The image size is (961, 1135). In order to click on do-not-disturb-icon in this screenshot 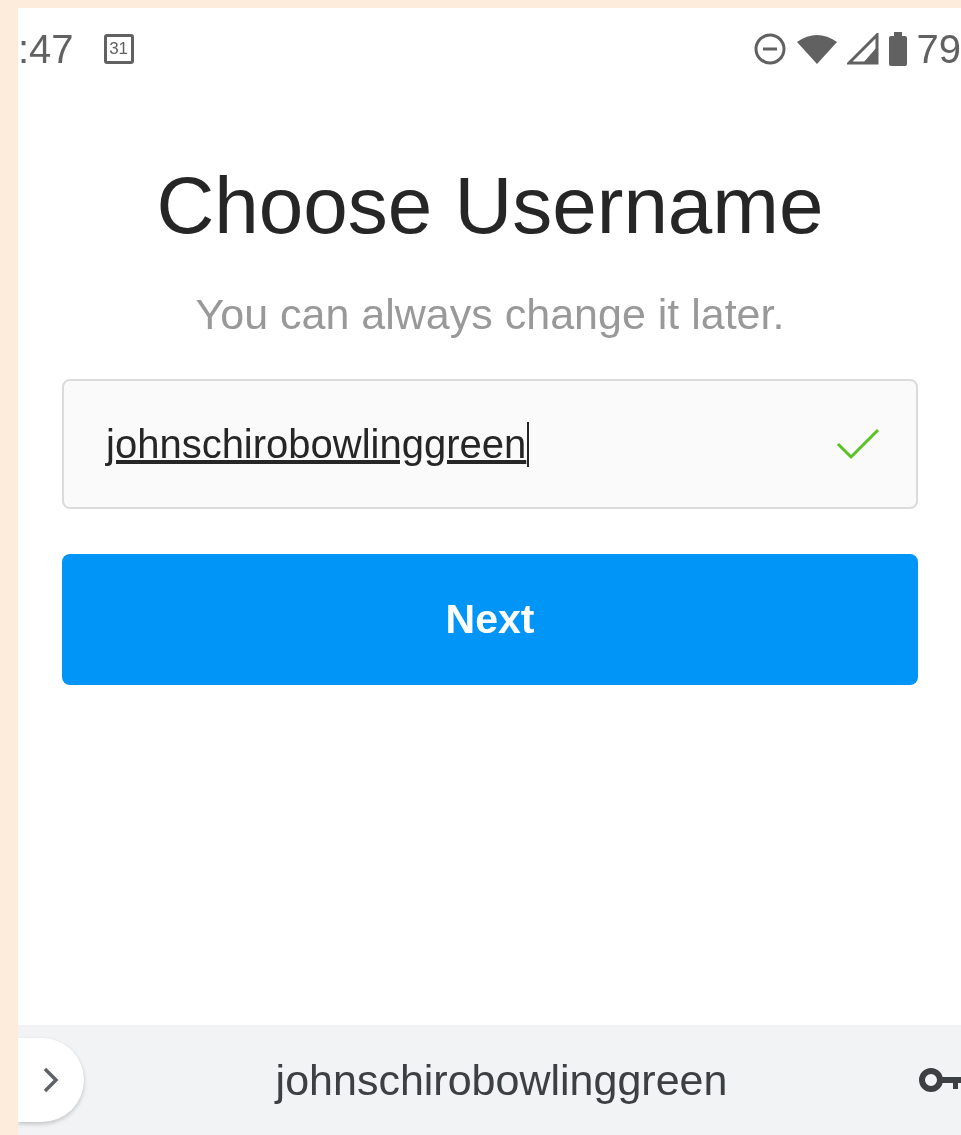, I will do `click(769, 49)`.